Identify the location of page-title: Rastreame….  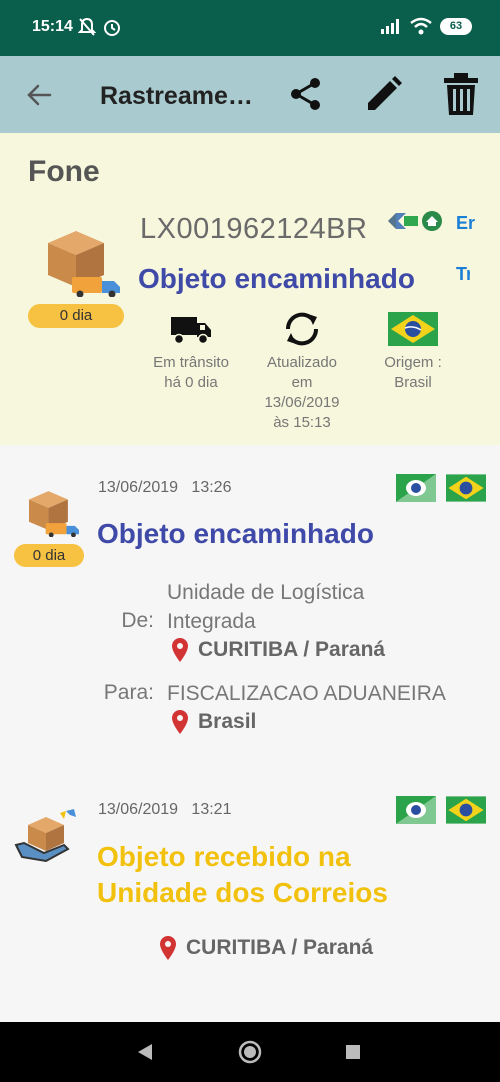
(176, 96).